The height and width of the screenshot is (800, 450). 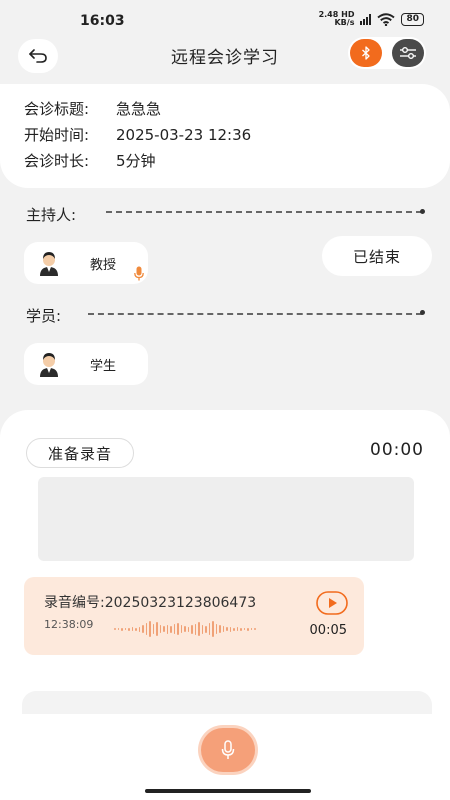 I want to click on recording-id: 录音编号:20250323123806473, so click(x=150, y=602).